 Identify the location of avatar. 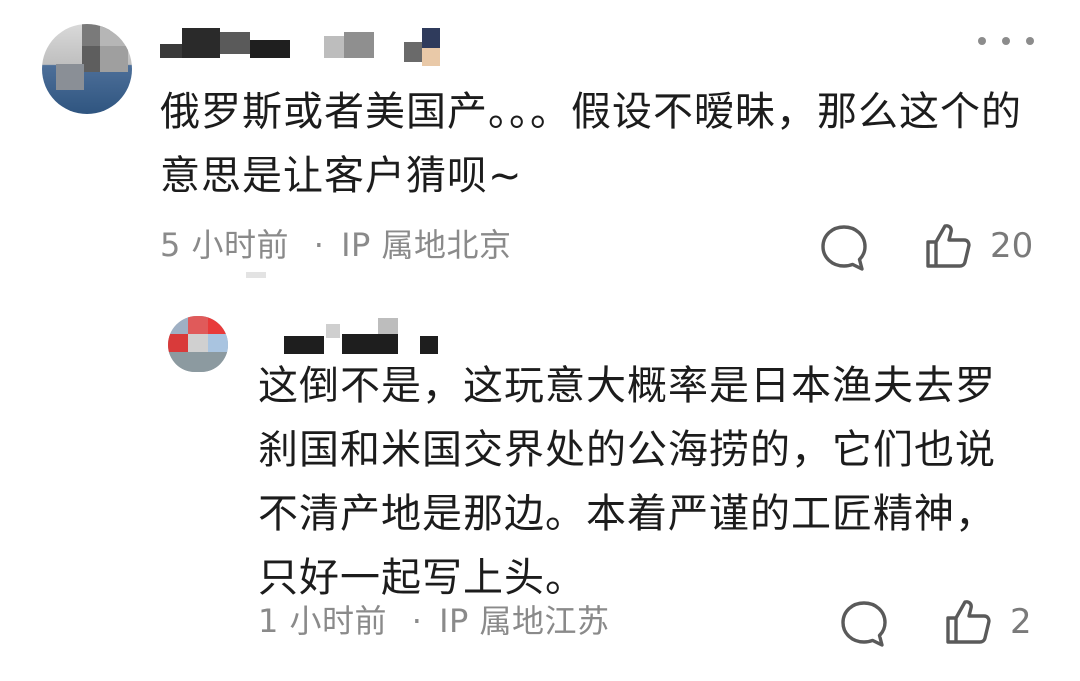
(87, 69).